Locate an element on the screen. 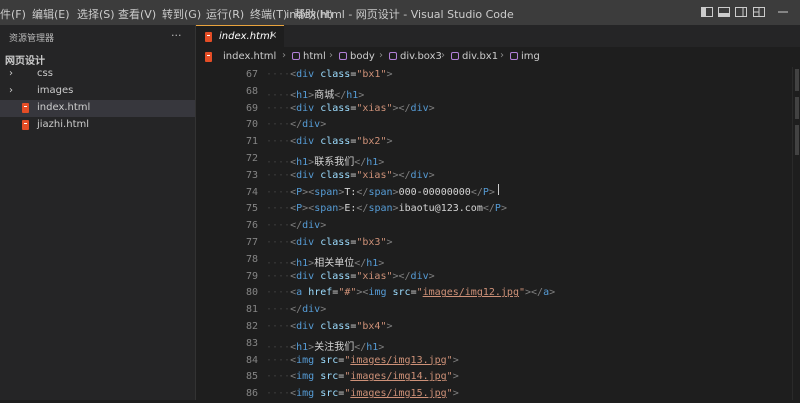  line-number: 71 is located at coordinates (251, 142).